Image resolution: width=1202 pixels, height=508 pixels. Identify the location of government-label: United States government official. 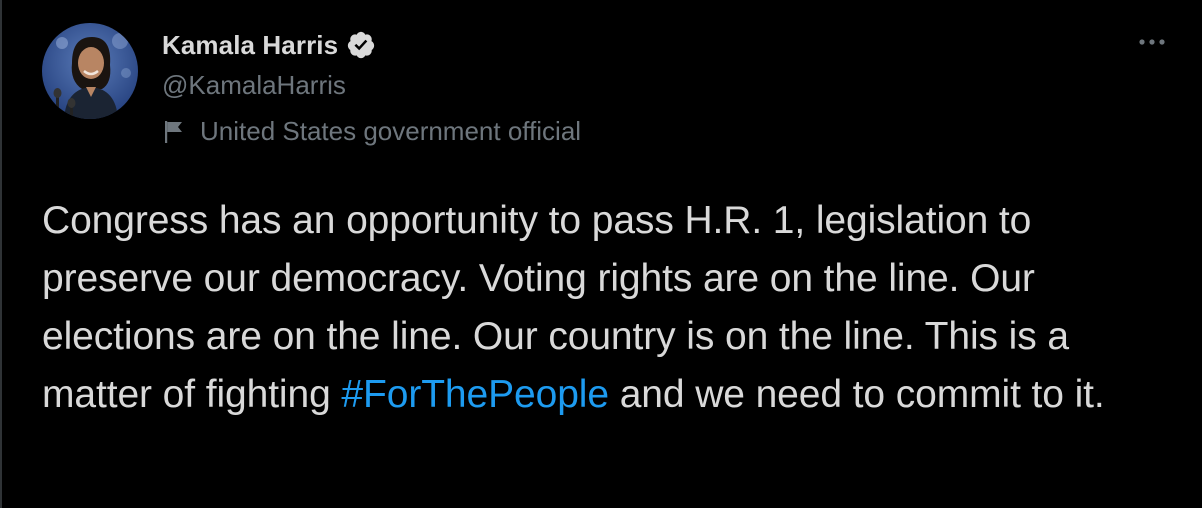
(372, 131).